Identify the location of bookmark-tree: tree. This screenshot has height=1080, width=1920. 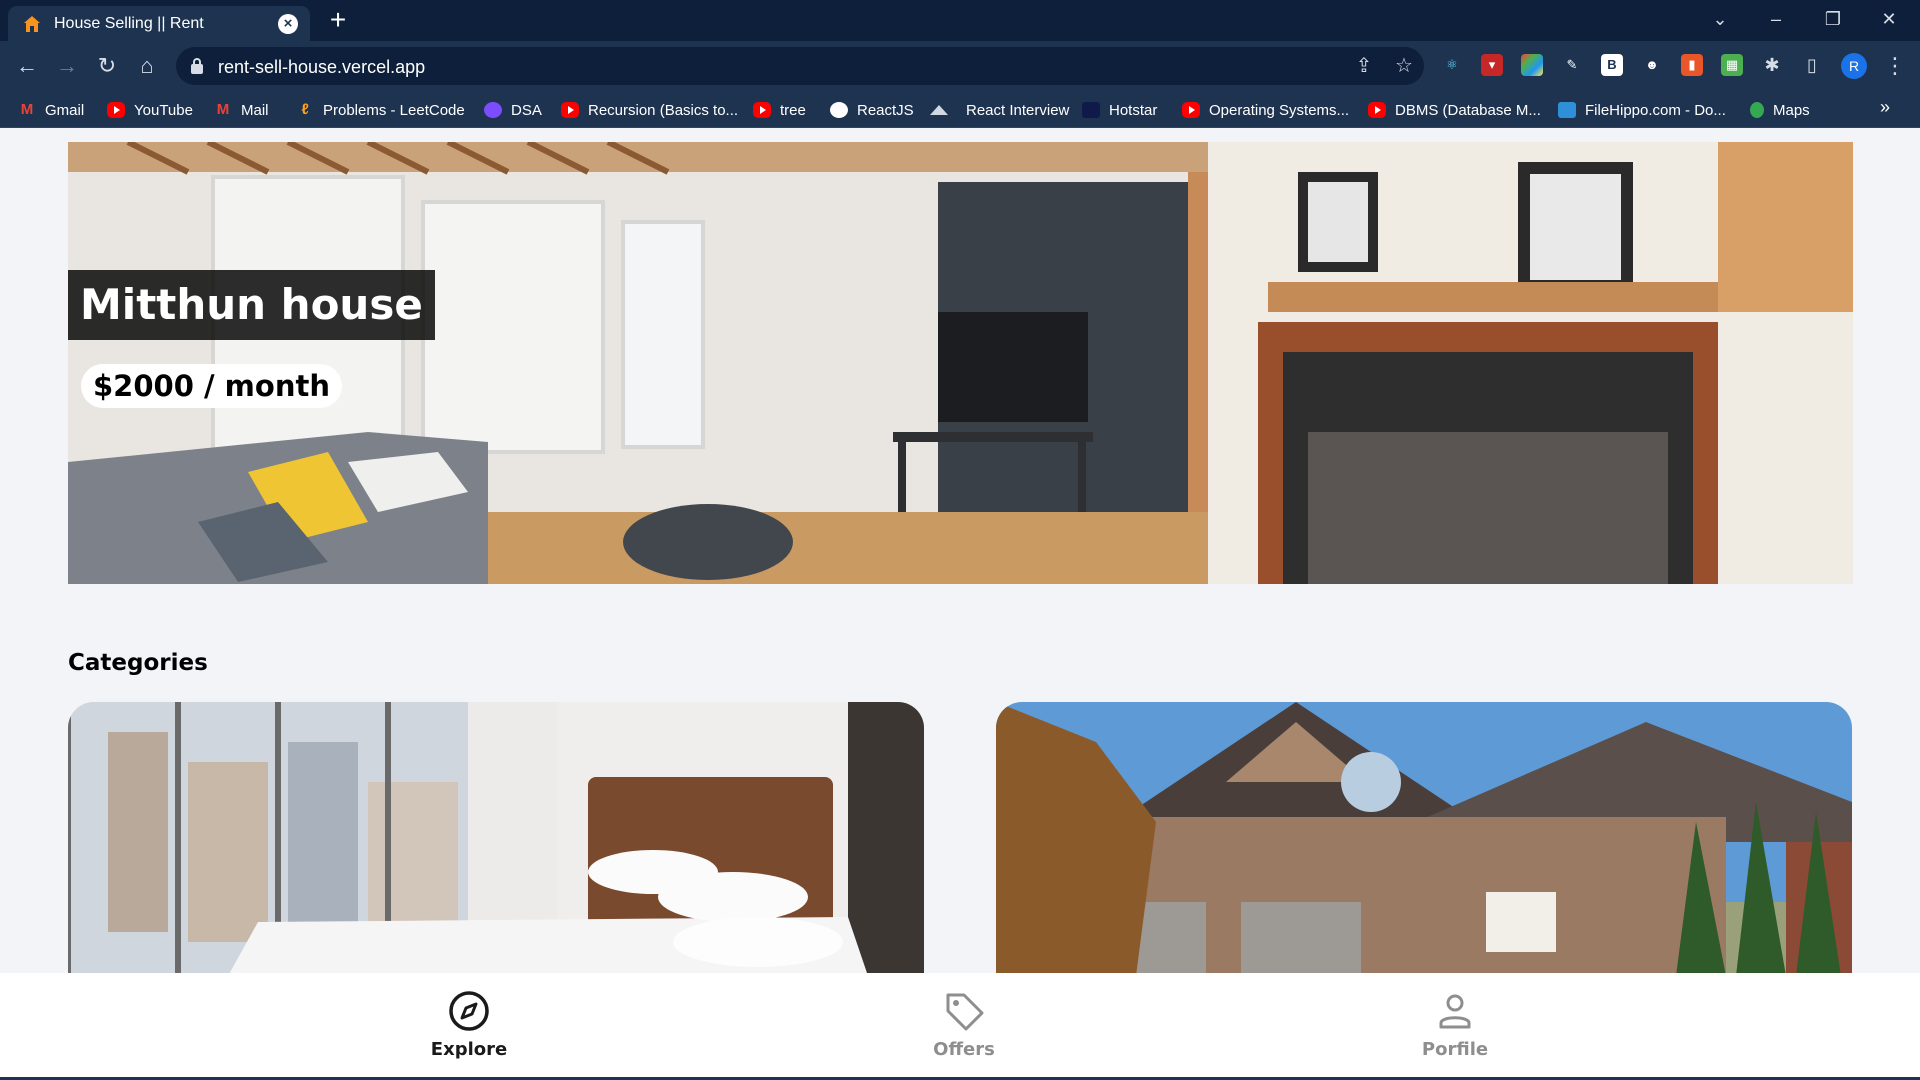
(779, 110).